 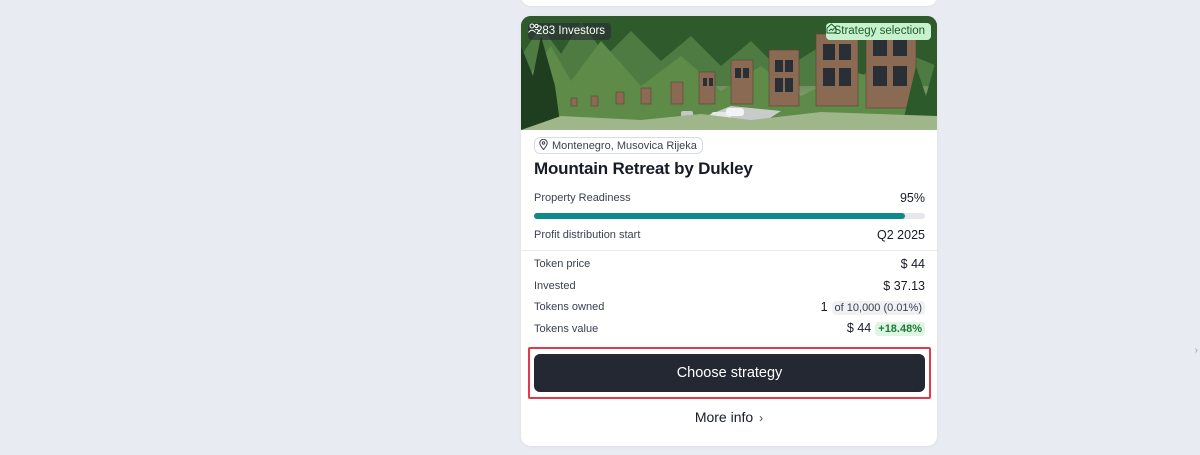 I want to click on property-image: 283 Investors Strategy selection, so click(x=729, y=73).